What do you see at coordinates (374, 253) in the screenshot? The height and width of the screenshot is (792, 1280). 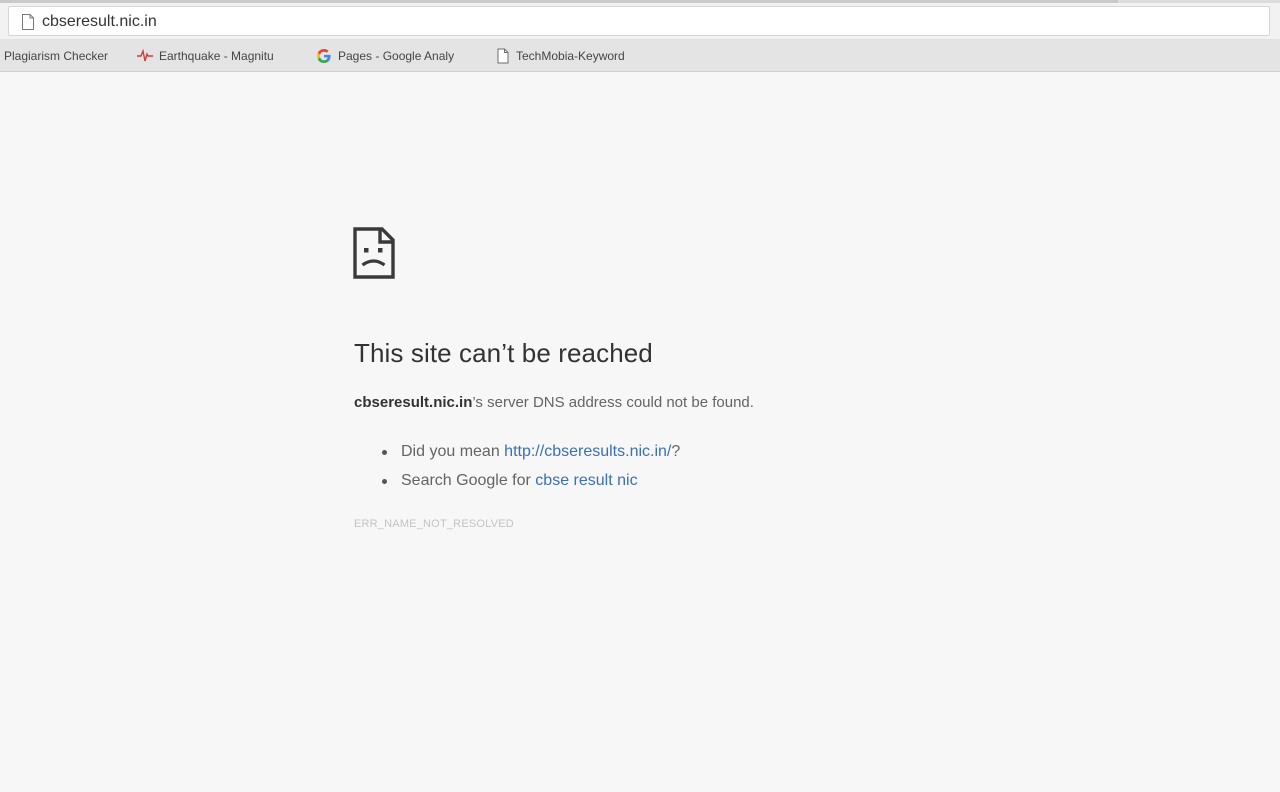 I see `sad-page-icon` at bounding box center [374, 253].